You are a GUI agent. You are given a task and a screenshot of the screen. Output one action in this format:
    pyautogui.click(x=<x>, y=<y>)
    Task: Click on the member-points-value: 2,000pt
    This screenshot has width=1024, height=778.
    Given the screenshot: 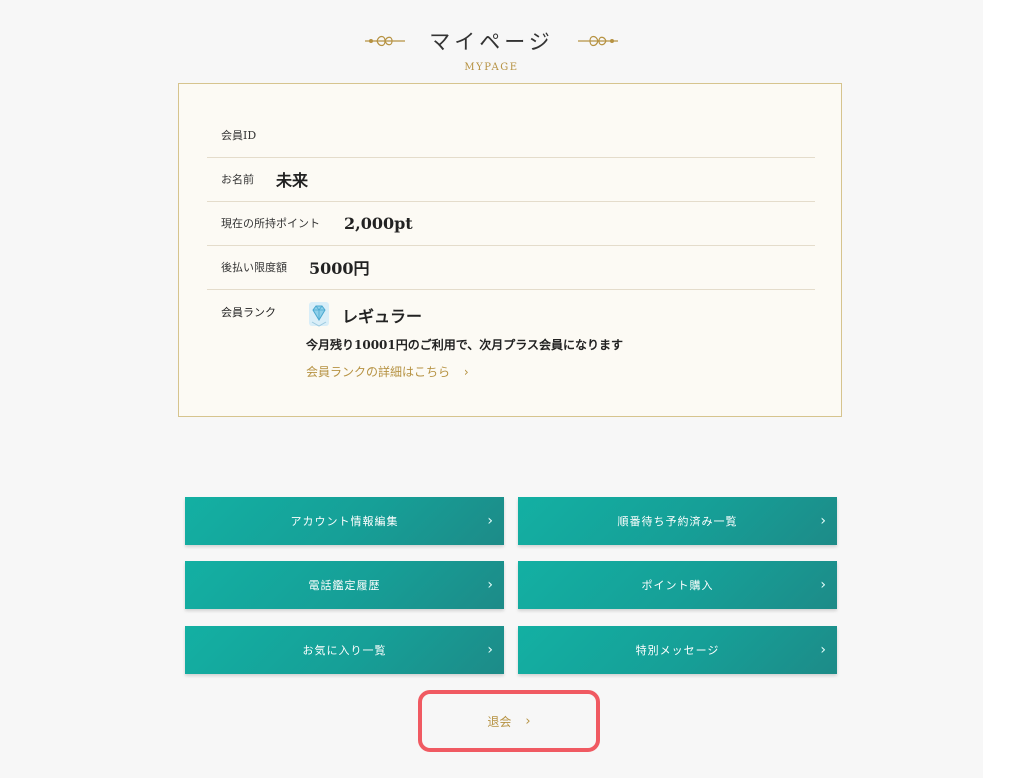 What is the action you would take?
    pyautogui.click(x=378, y=223)
    